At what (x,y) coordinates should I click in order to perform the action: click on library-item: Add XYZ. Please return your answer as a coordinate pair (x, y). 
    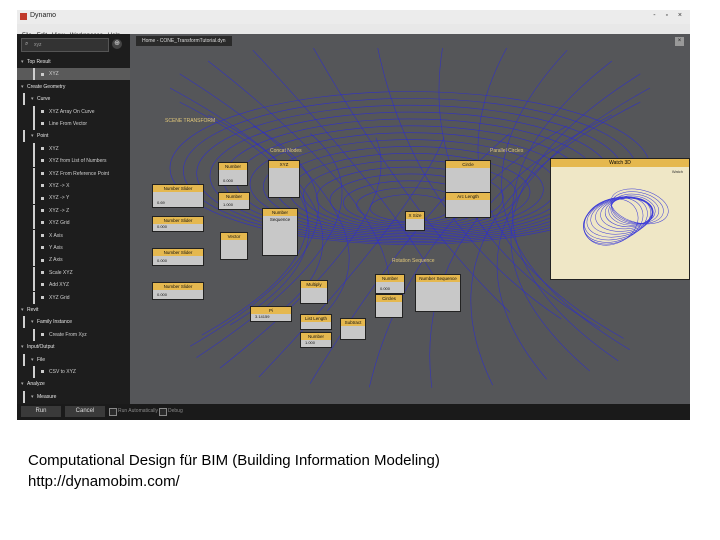
    Looking at the image, I should click on (73, 285).